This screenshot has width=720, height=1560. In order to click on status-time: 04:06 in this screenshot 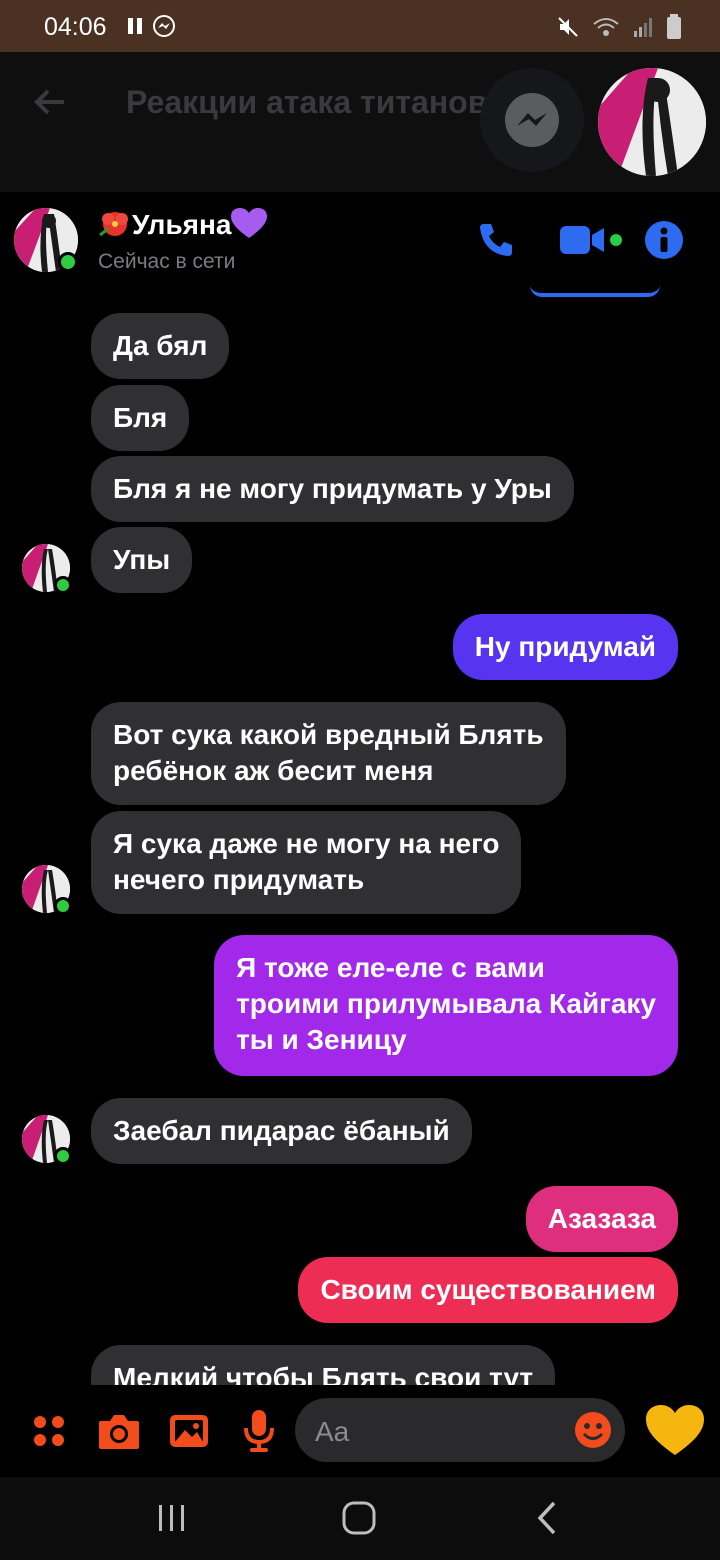, I will do `click(75, 27)`.